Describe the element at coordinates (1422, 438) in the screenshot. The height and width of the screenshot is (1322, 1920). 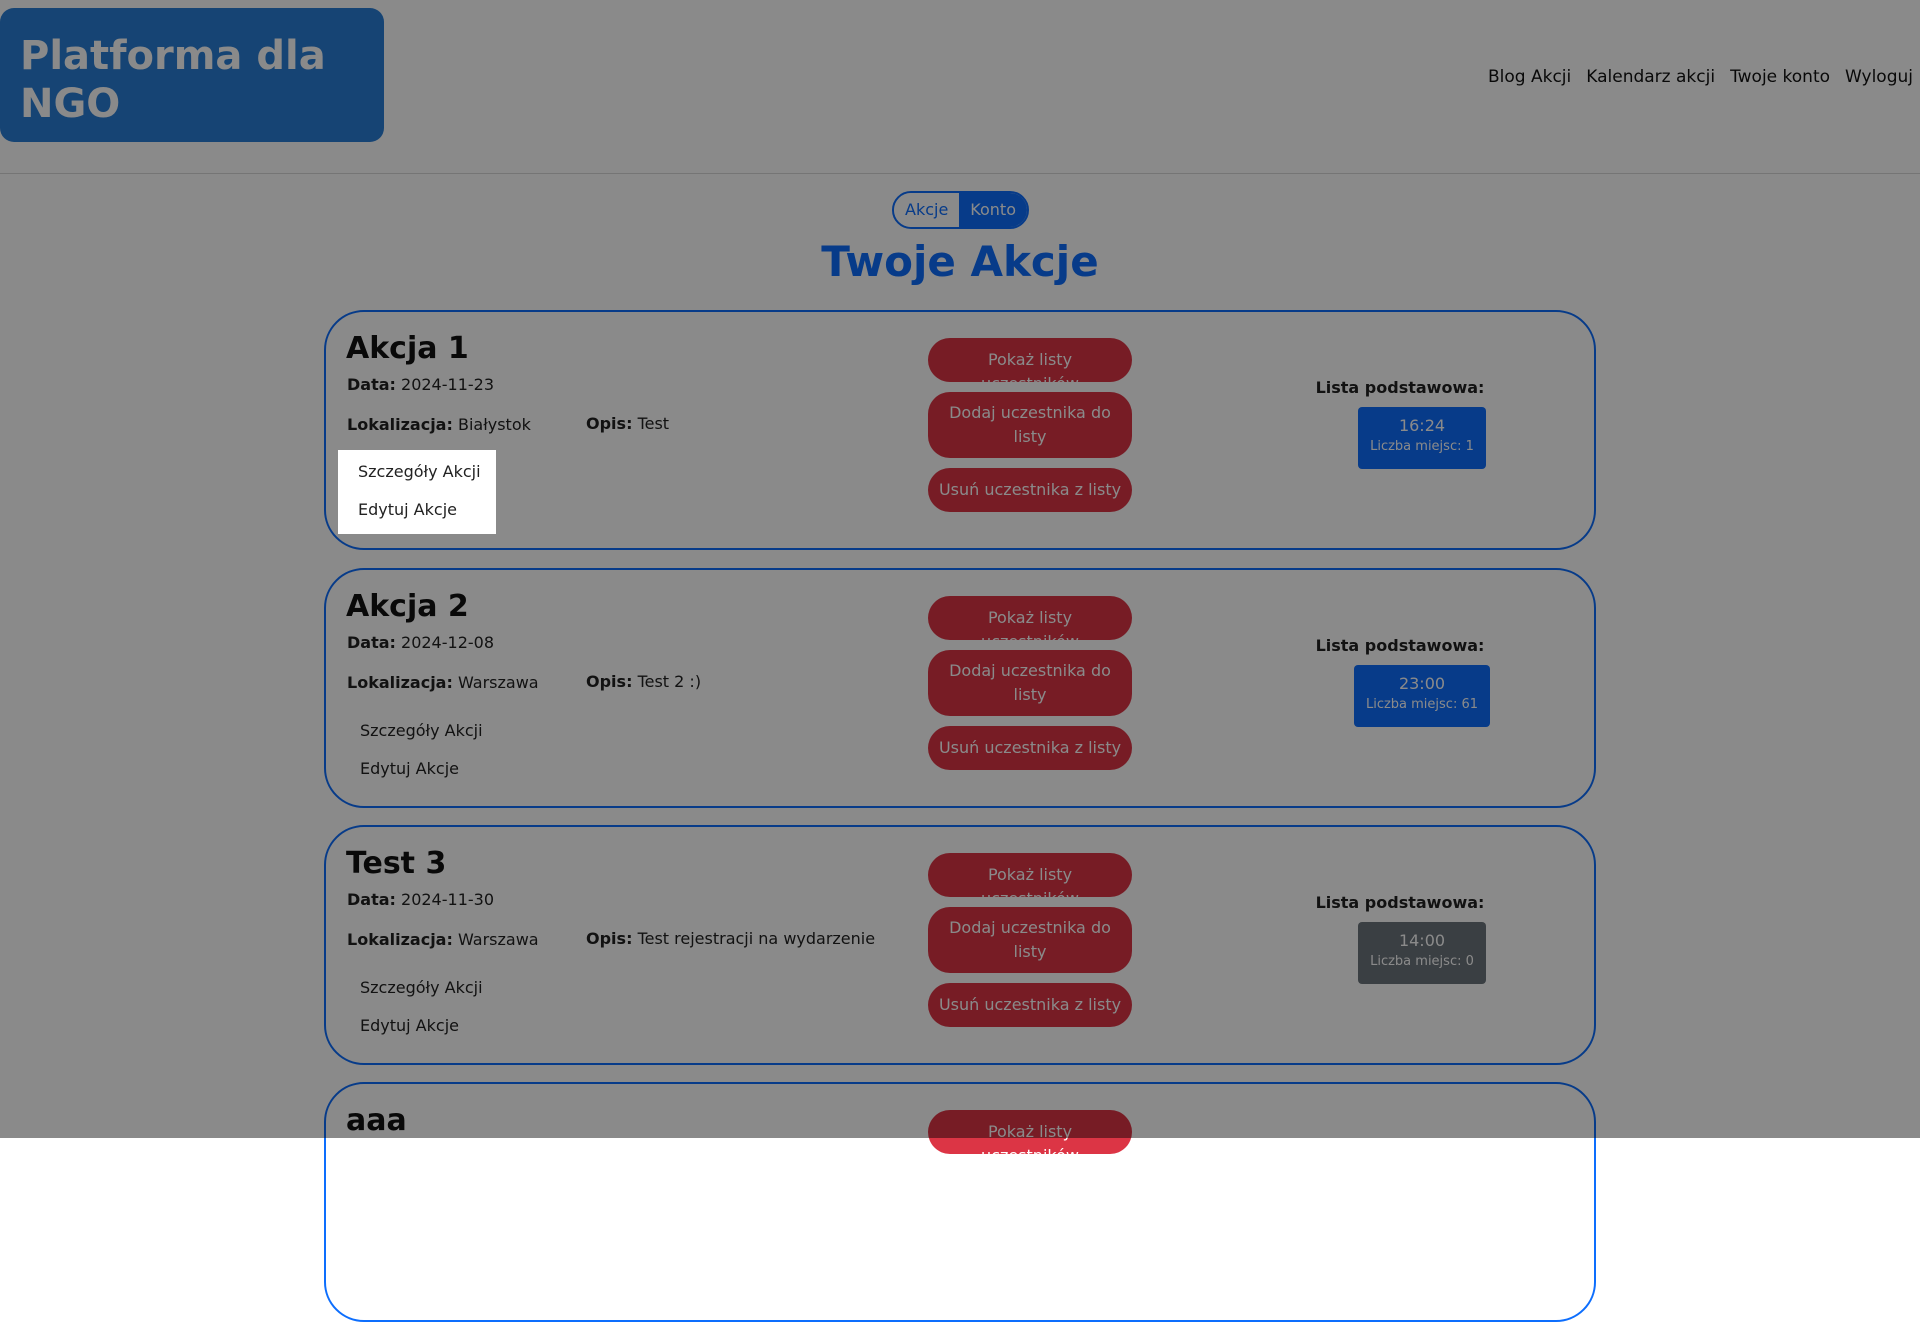
I see `time-slot: 16:24 Liczba miejsc: 1` at that location.